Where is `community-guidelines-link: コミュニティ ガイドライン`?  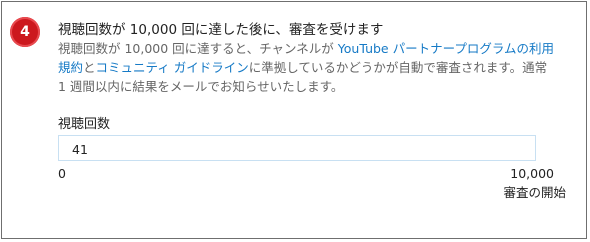 community-guidelines-link: コミュニティ ガイドライン is located at coordinates (172, 67).